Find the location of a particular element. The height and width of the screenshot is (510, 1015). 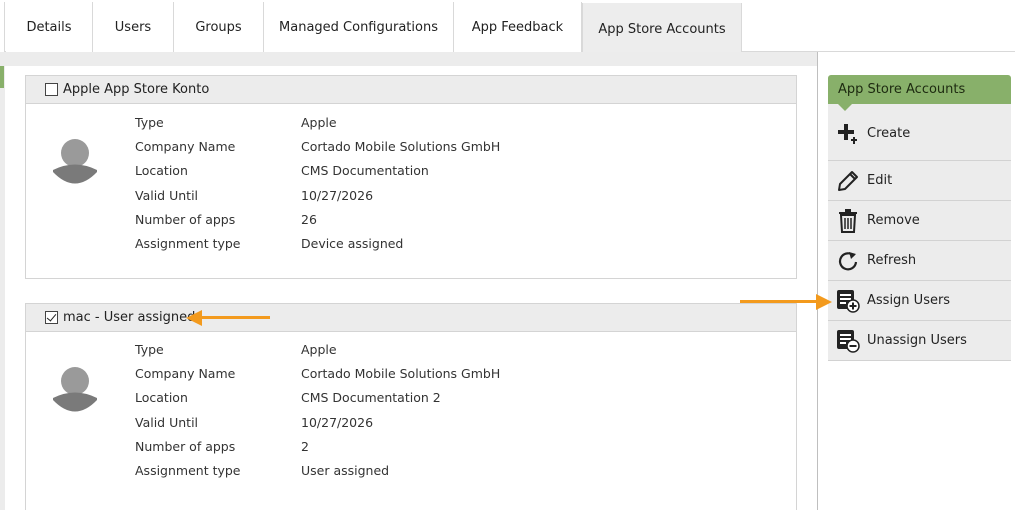

create-label: Create is located at coordinates (889, 133).